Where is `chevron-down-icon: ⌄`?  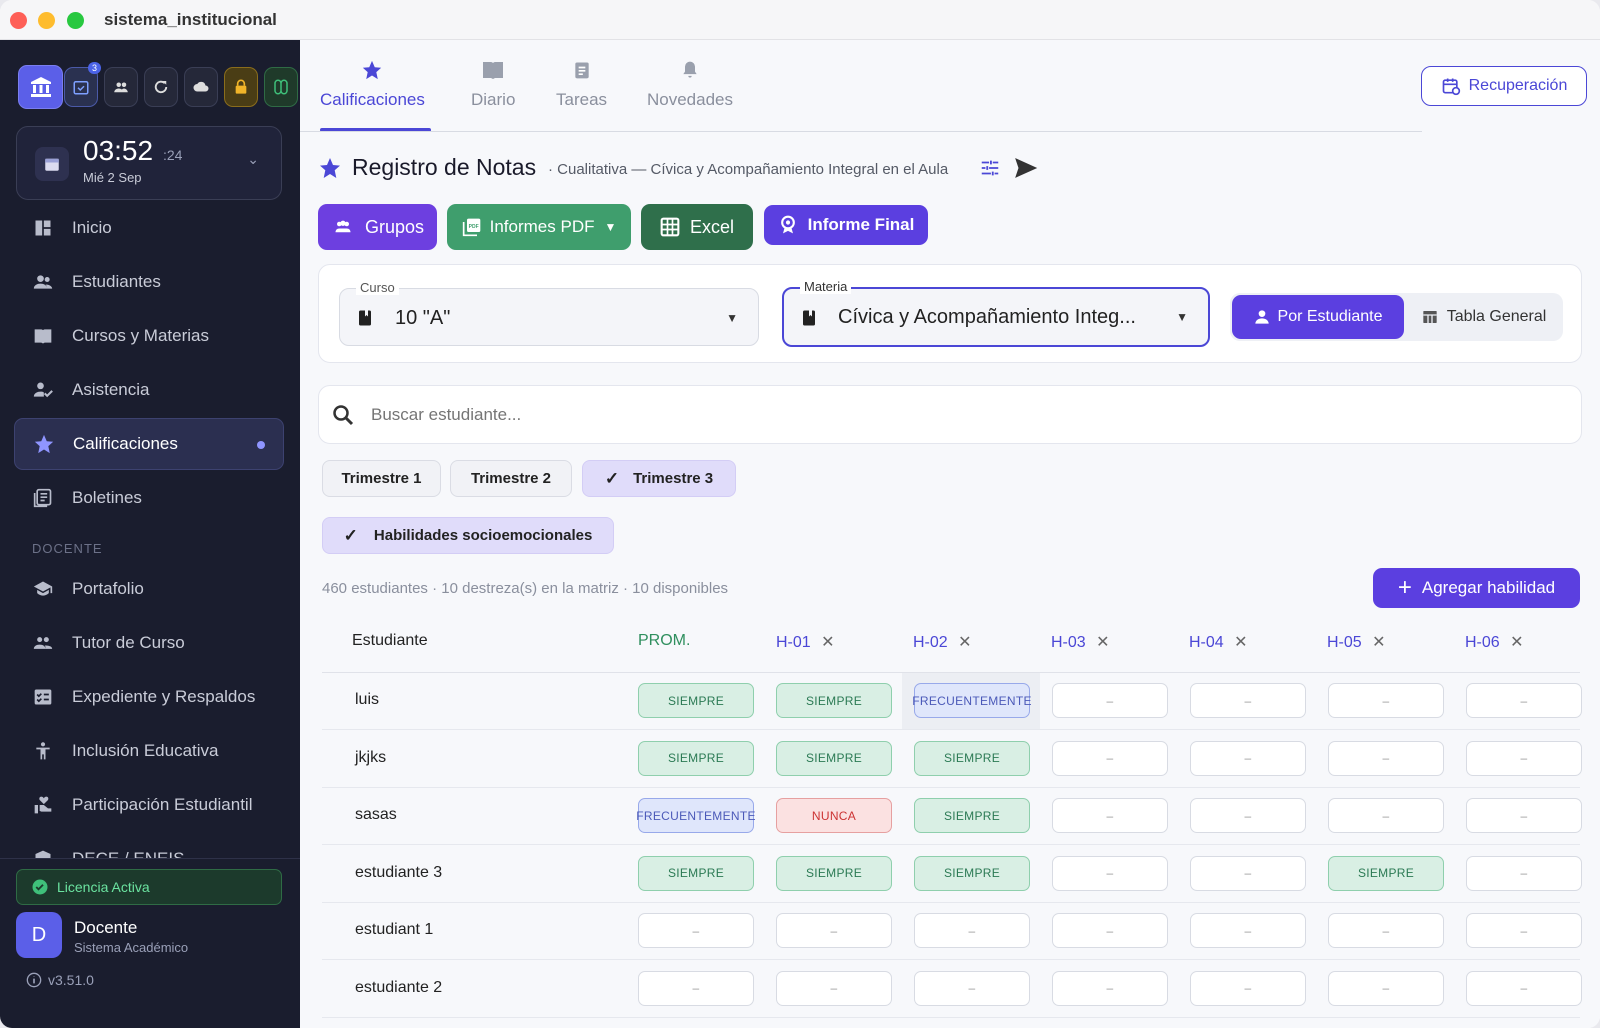 chevron-down-icon: ⌄ is located at coordinates (253, 159).